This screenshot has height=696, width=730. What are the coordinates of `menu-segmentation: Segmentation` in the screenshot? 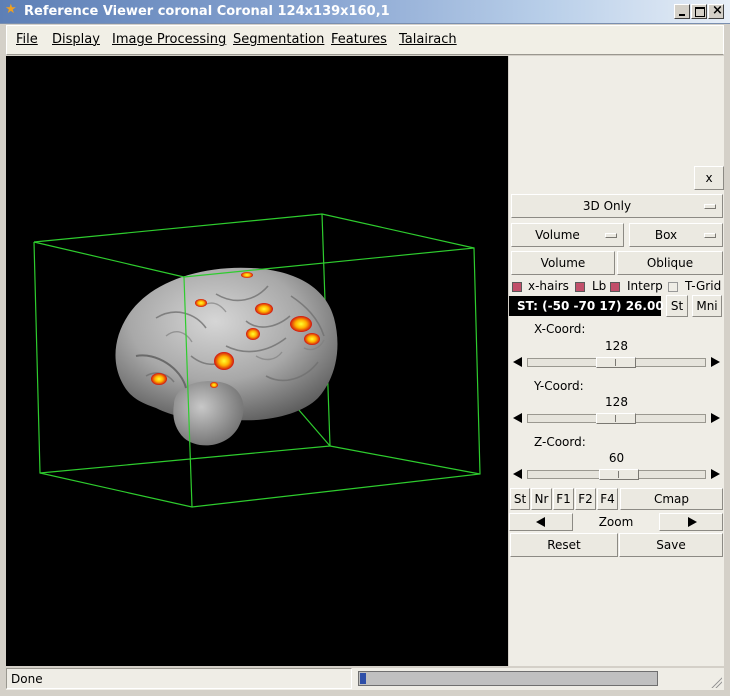 It's located at (278, 39).